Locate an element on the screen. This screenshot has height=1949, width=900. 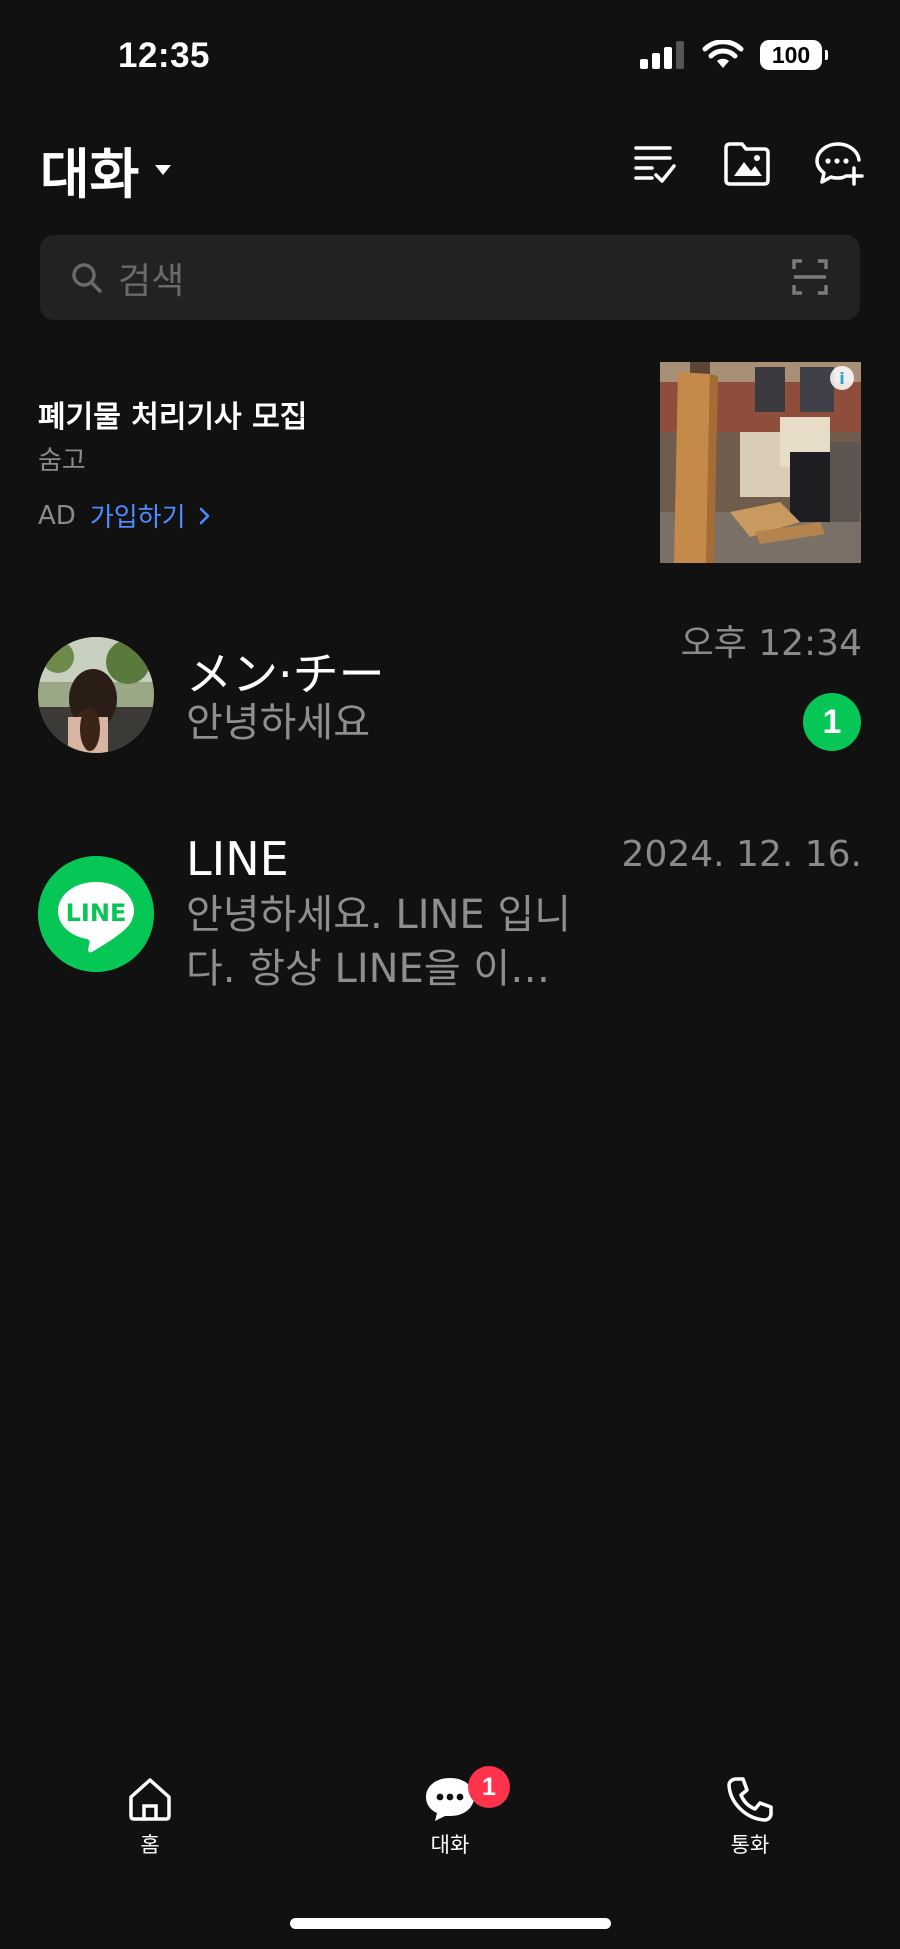
chat-name: LINE is located at coordinates (237, 859).